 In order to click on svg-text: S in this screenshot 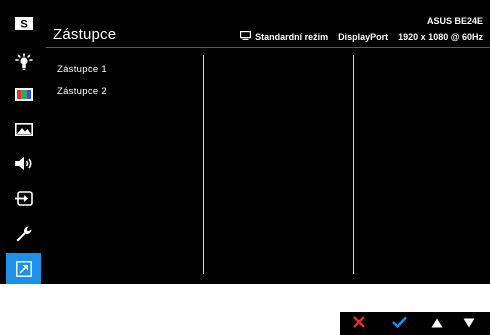, I will do `click(23, 25)`.